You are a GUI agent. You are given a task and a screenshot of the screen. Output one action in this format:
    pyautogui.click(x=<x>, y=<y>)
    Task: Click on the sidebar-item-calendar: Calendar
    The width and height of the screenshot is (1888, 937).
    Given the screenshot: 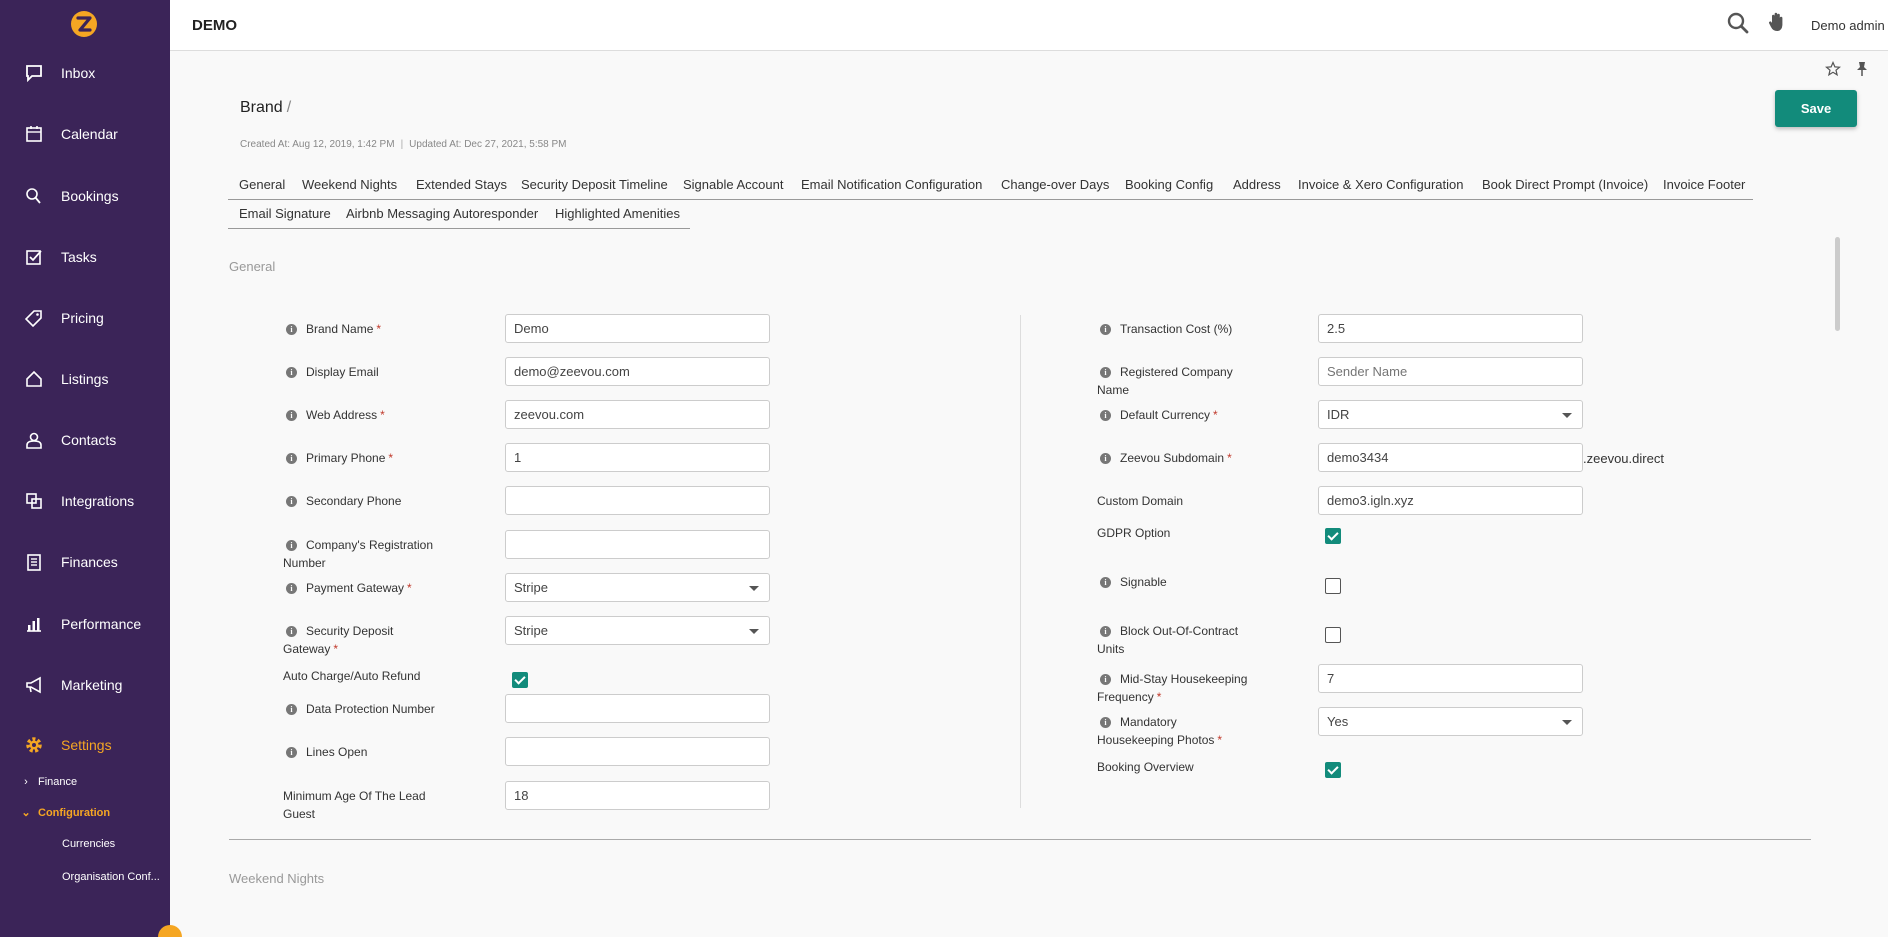 What is the action you would take?
    pyautogui.click(x=85, y=134)
    